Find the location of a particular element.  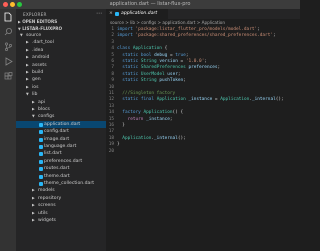

folder-item: ▼ configs is located at coordinates (61, 116).